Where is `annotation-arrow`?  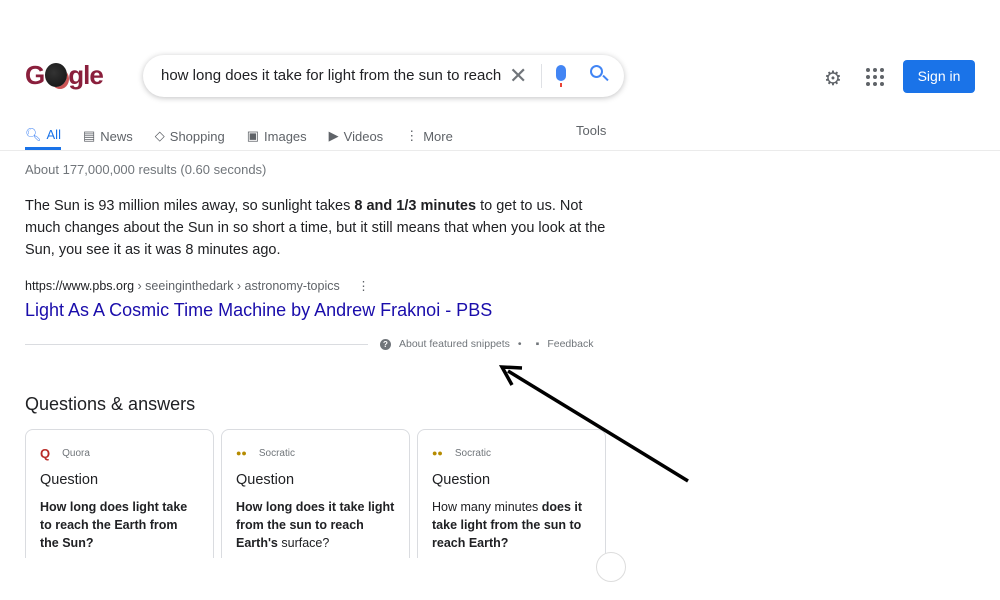 annotation-arrow is located at coordinates (593, 424).